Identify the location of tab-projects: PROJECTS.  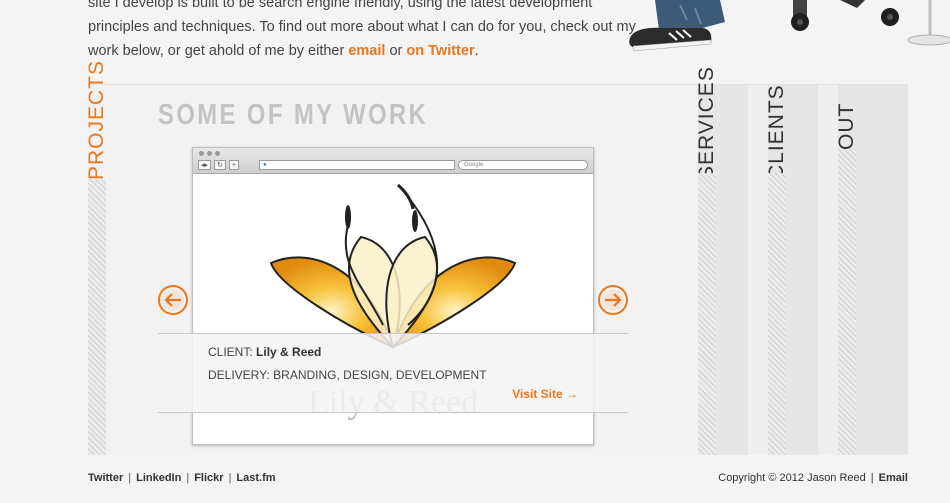
(96, 257).